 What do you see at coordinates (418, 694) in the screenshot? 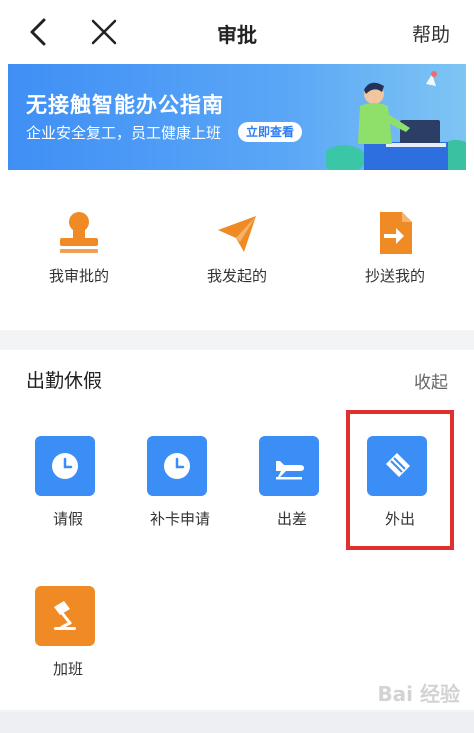
I see `watermark: Bai 经验` at bounding box center [418, 694].